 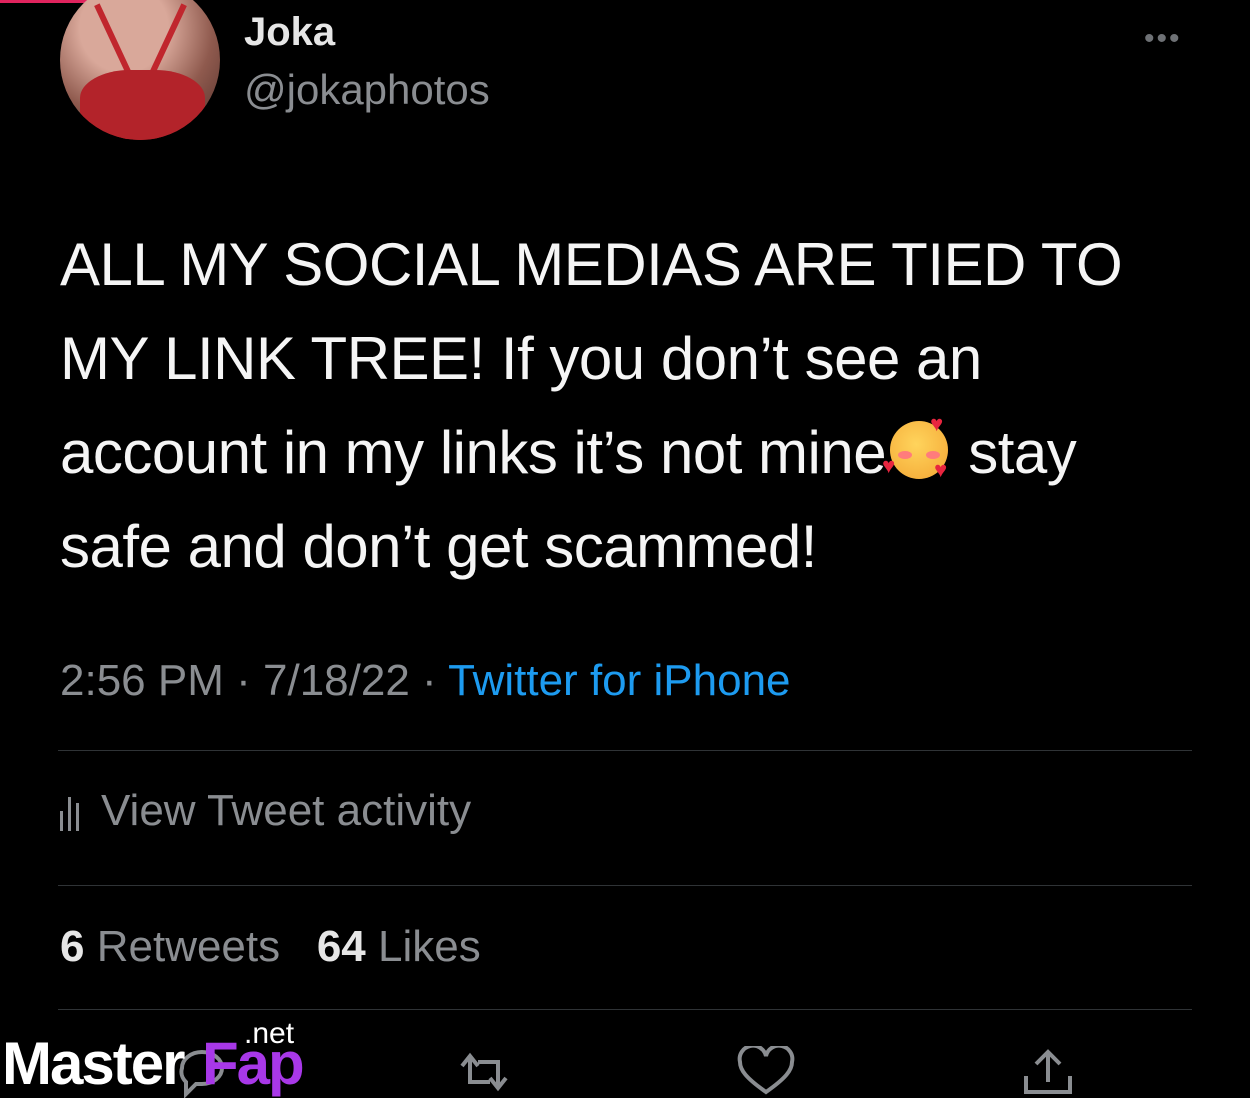 I want to click on avatar, so click(x=140, y=70).